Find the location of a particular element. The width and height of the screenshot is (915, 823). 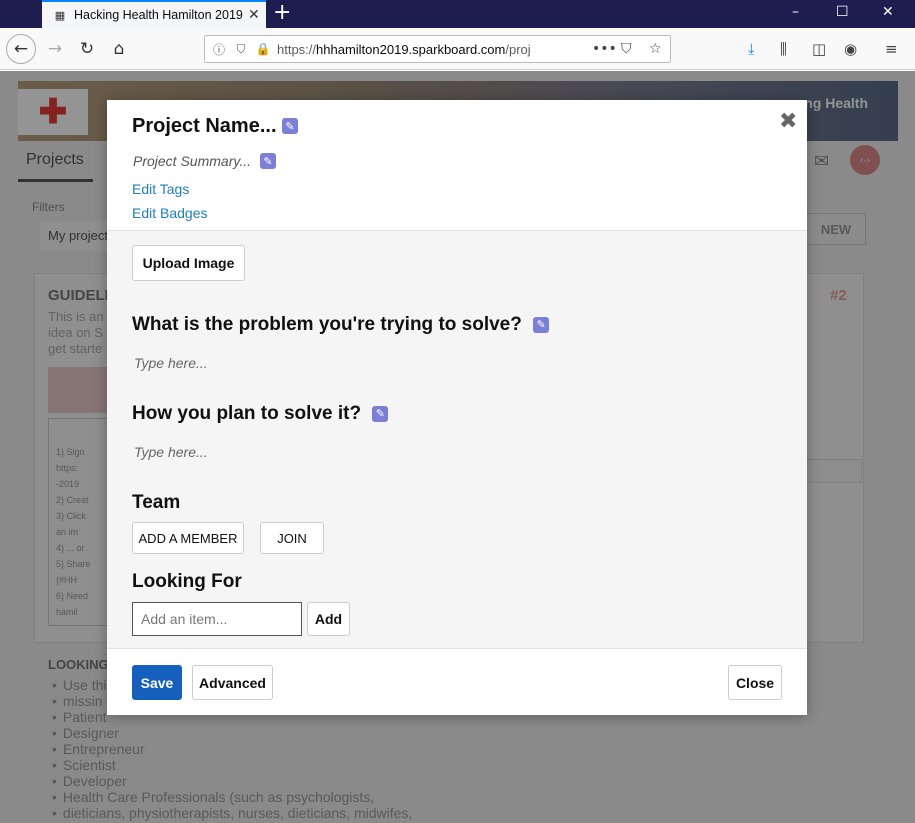

browser-tab-active: ▦ Hacking Health Hamilton 2019 ✕ is located at coordinates (154, 14).